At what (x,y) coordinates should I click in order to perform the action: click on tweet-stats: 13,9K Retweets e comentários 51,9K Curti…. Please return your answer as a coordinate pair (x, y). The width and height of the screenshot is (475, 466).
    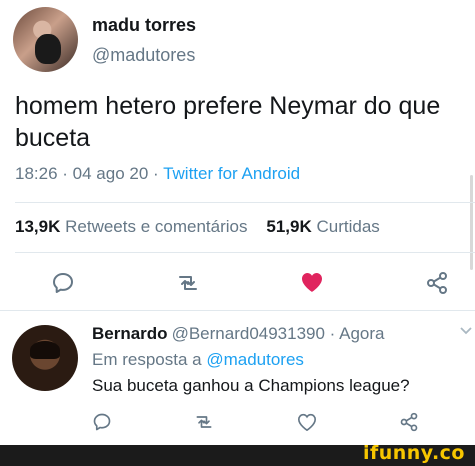
    Looking at the image, I should click on (197, 227).